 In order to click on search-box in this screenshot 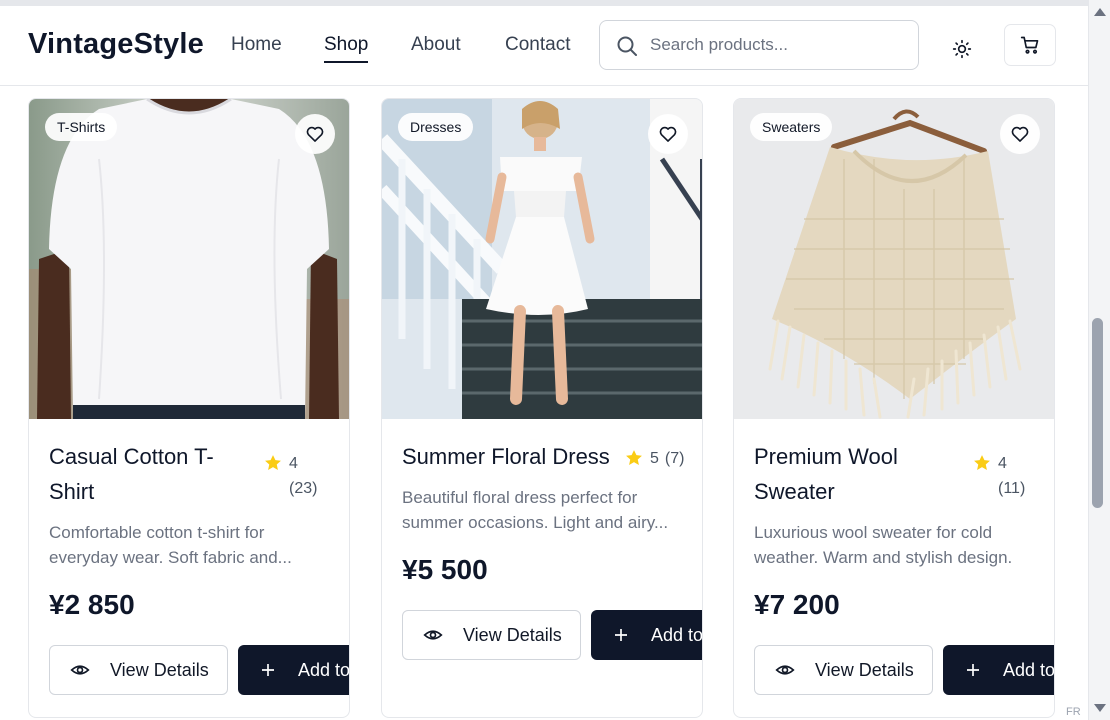, I will do `click(759, 45)`.